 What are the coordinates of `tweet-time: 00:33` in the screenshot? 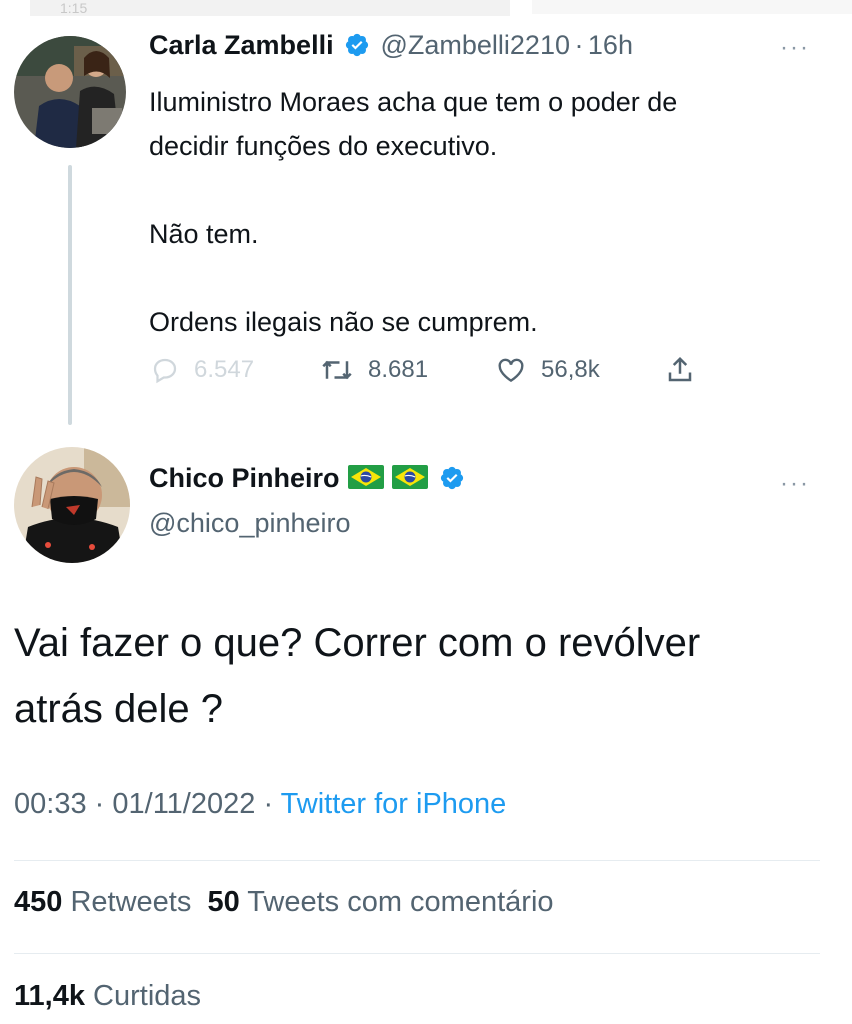 It's located at (50, 804).